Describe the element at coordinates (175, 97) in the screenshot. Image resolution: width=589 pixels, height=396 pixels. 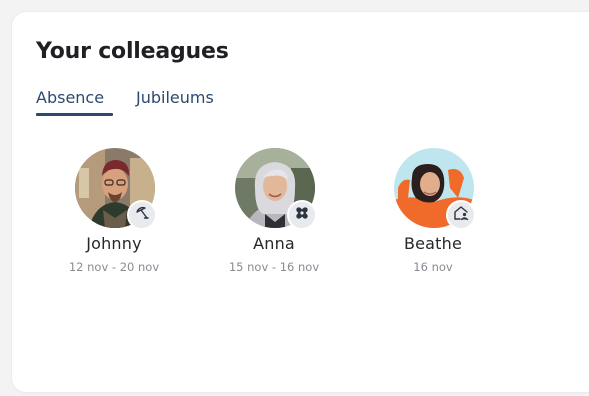
I see `tab-jubileums: Jubileums` at that location.